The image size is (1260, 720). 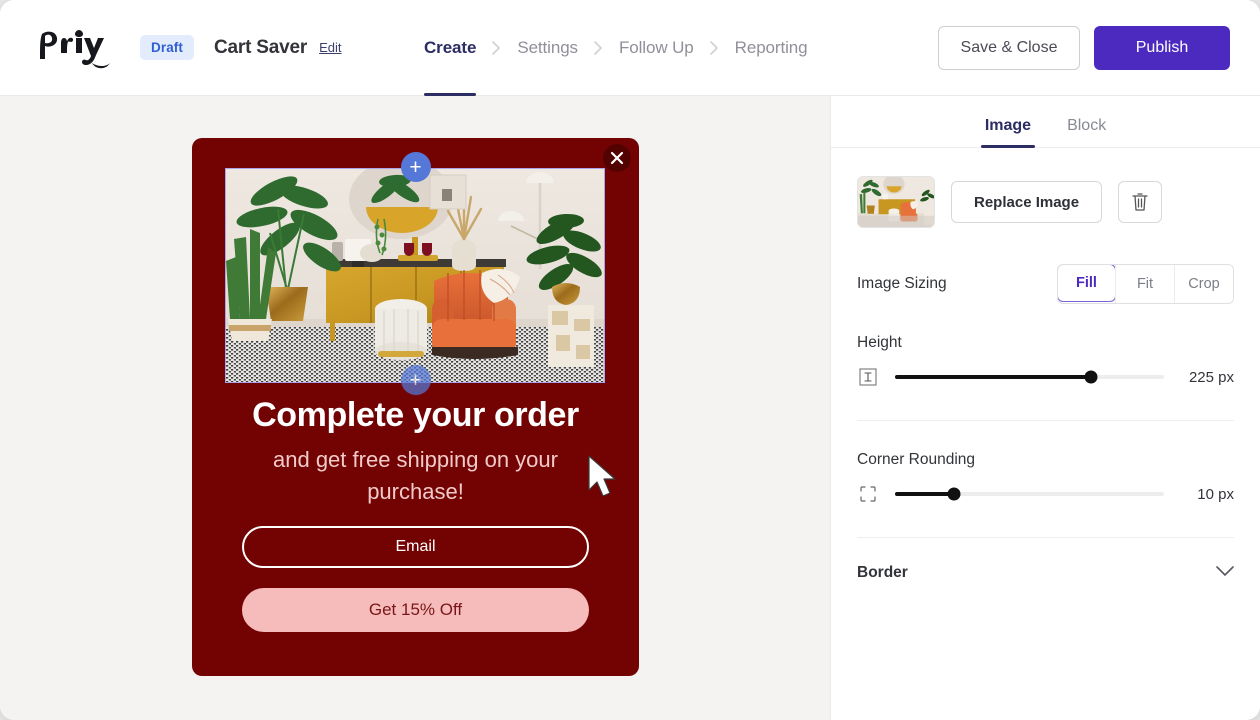 I want to click on tab-image: Image, so click(x=1008, y=132).